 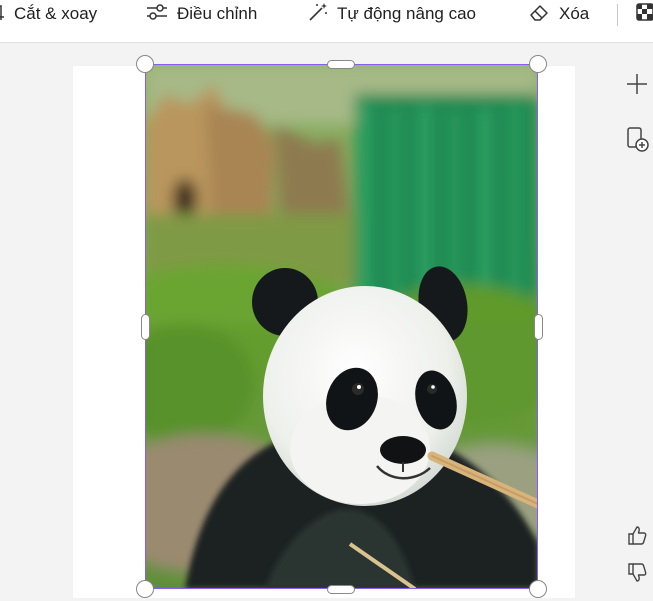 I want to click on resize-handle-left, so click(x=145, y=327).